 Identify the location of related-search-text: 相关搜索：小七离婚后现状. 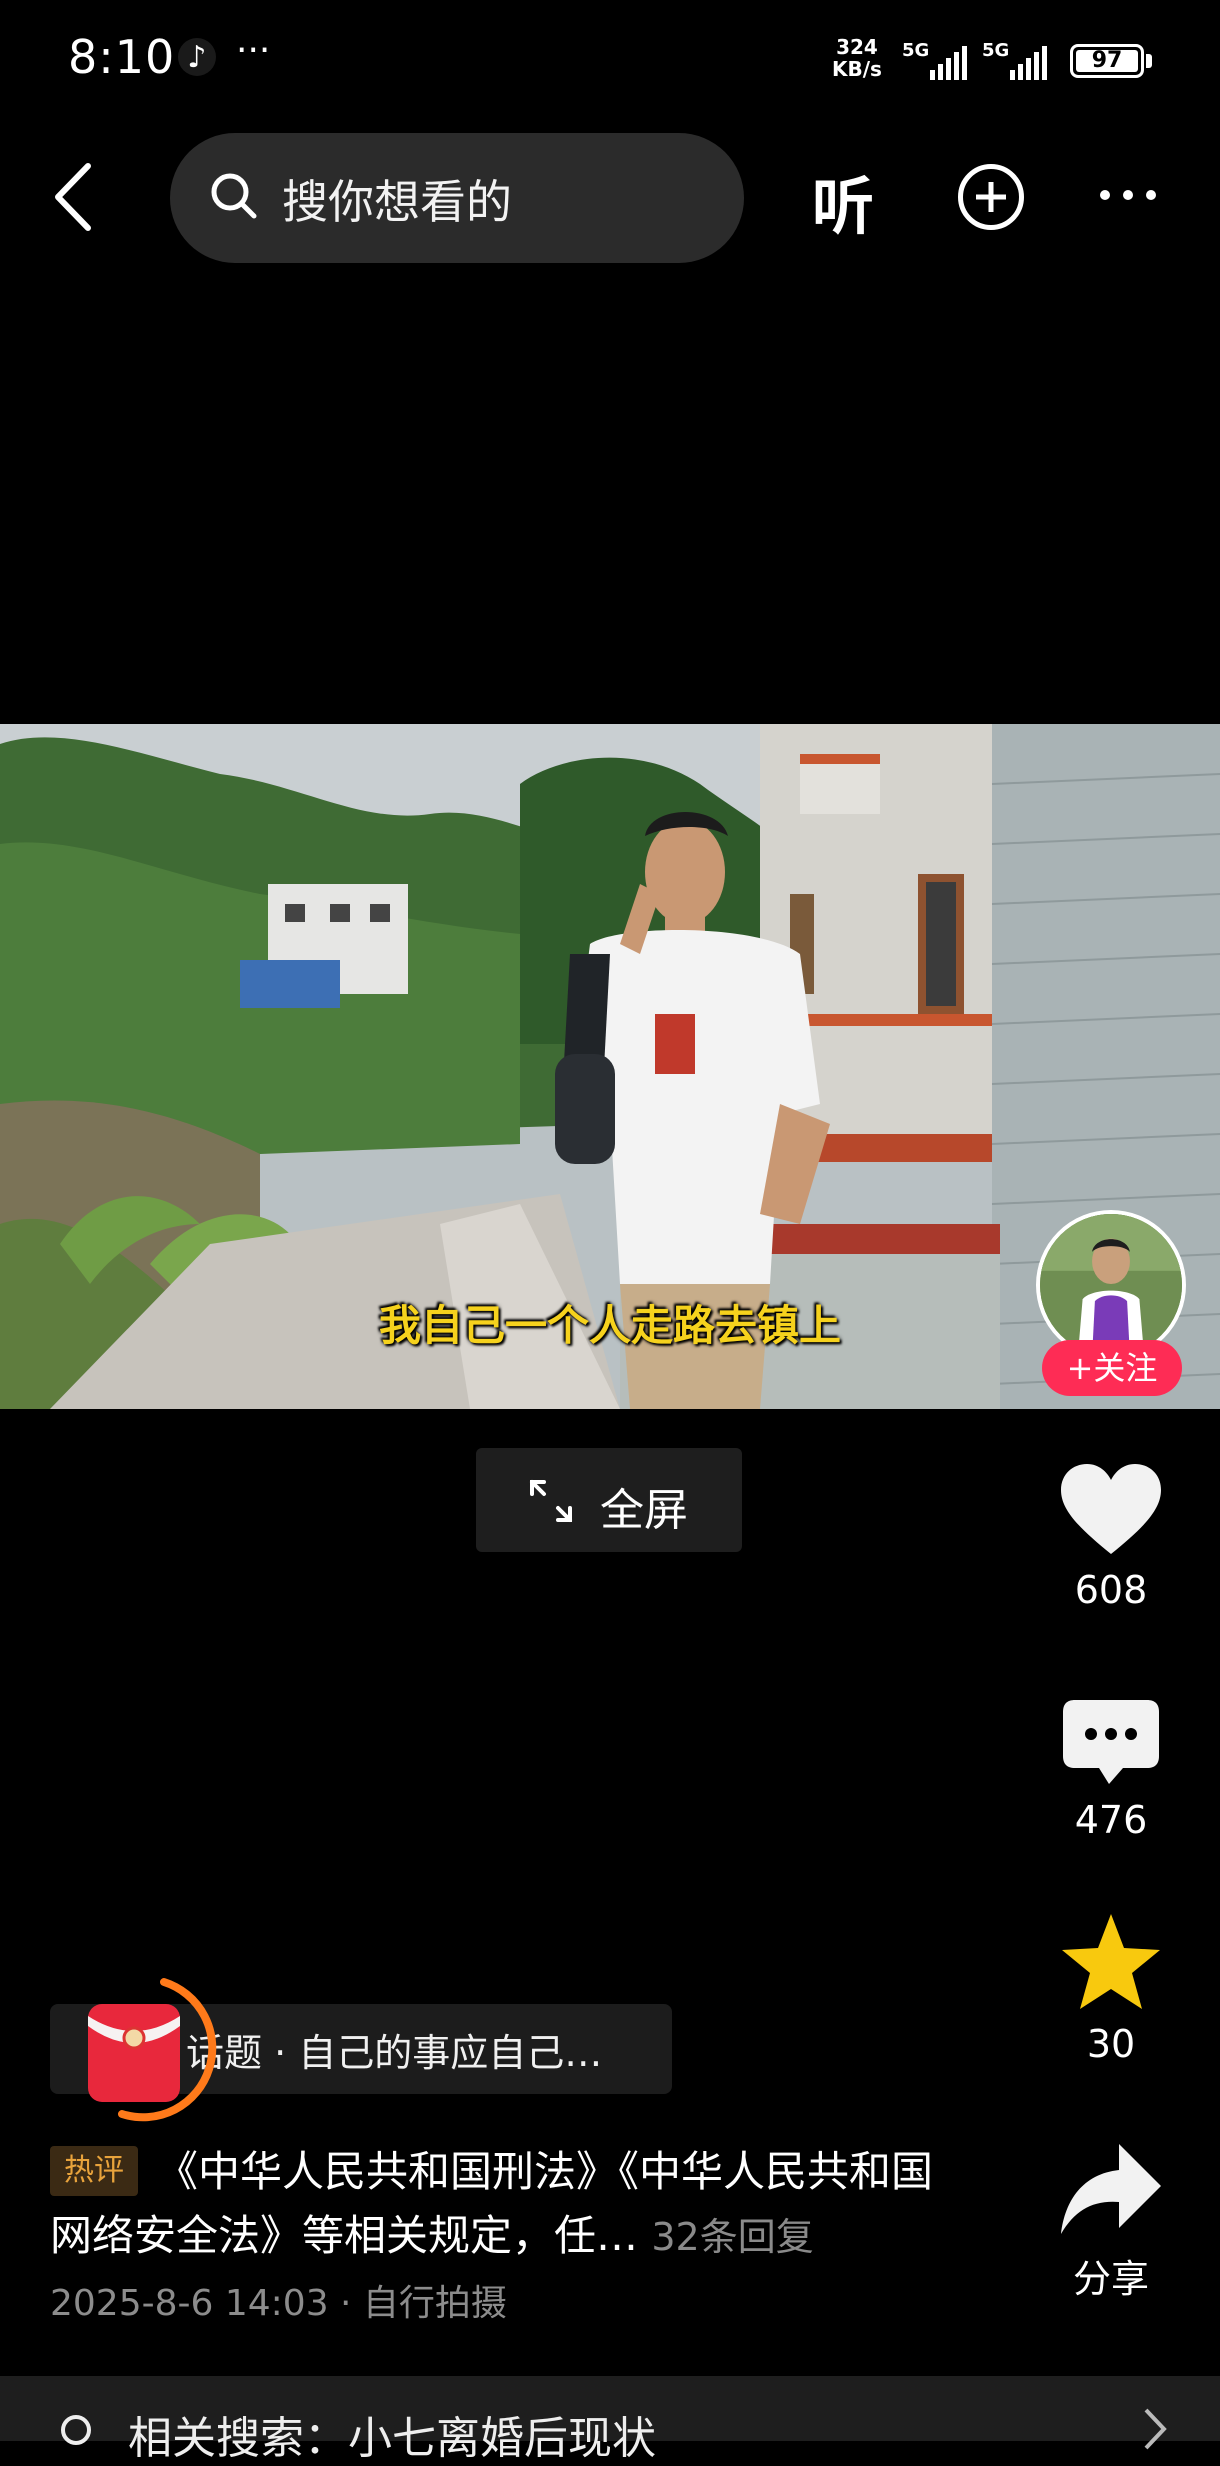
(392, 2434).